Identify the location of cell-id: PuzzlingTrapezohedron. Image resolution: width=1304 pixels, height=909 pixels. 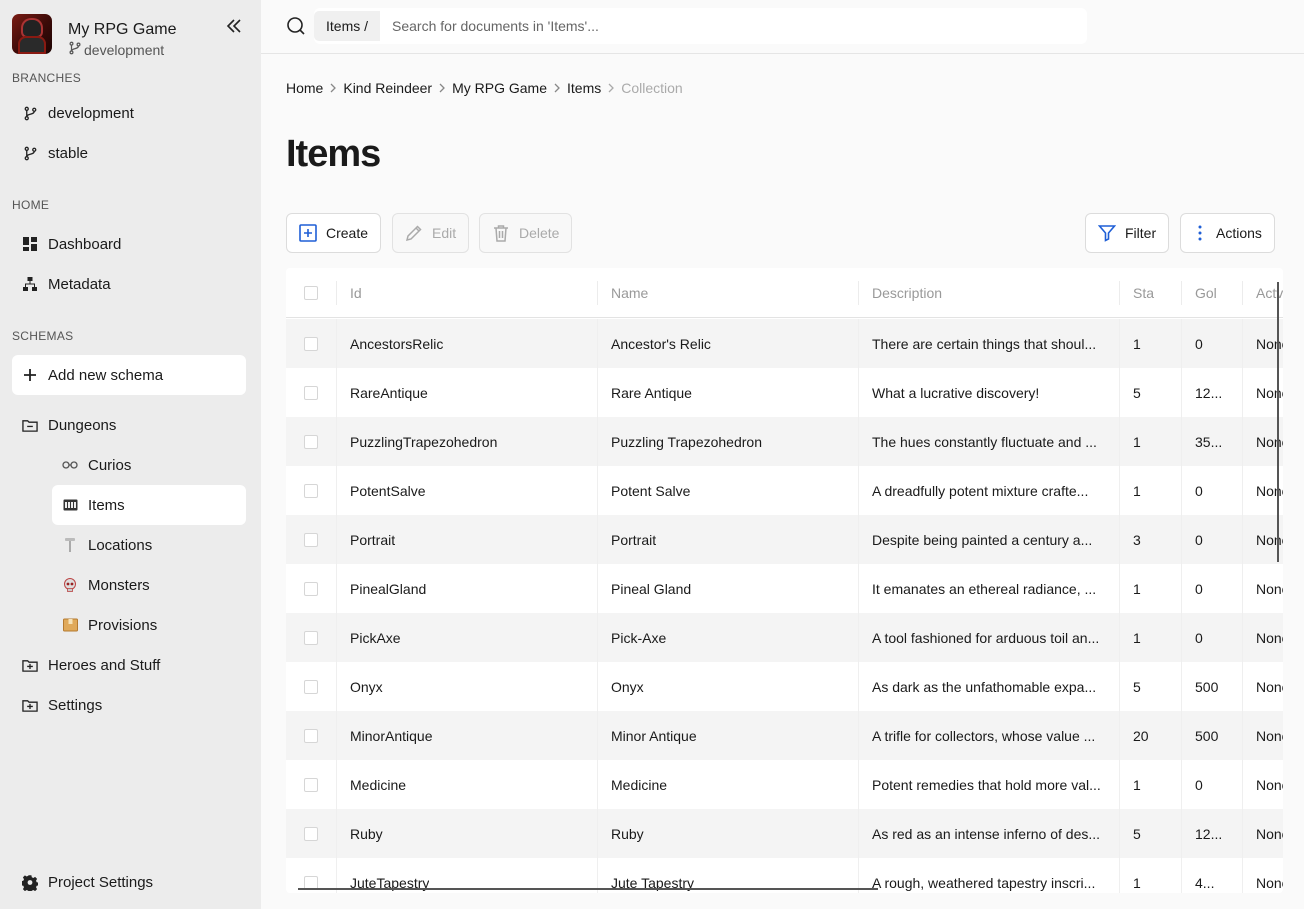
(466, 441).